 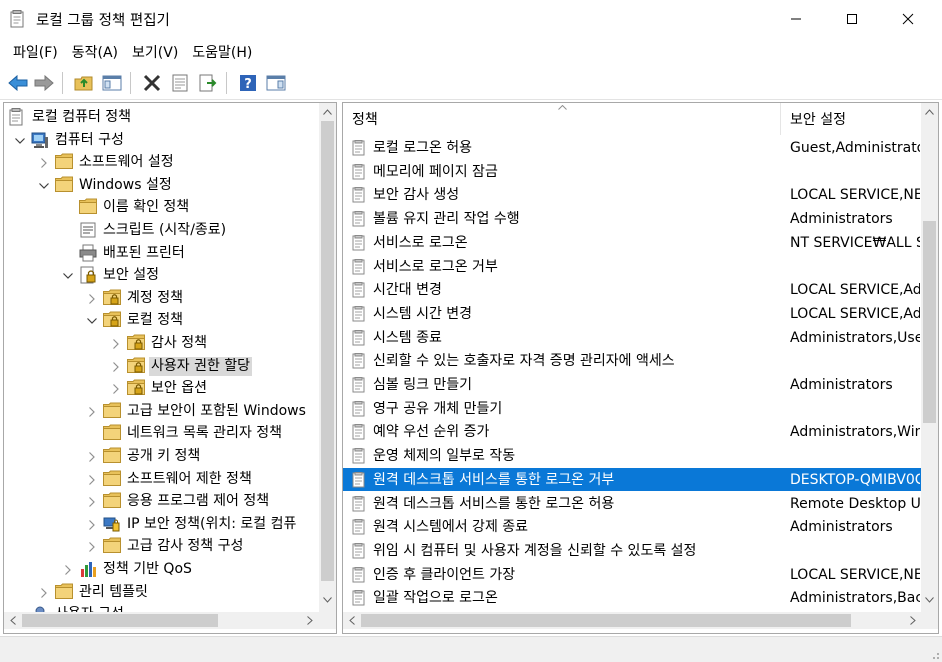 What do you see at coordinates (161, 479) in the screenshot?
I see `tree-item: 소프트웨어 제한 정책` at bounding box center [161, 479].